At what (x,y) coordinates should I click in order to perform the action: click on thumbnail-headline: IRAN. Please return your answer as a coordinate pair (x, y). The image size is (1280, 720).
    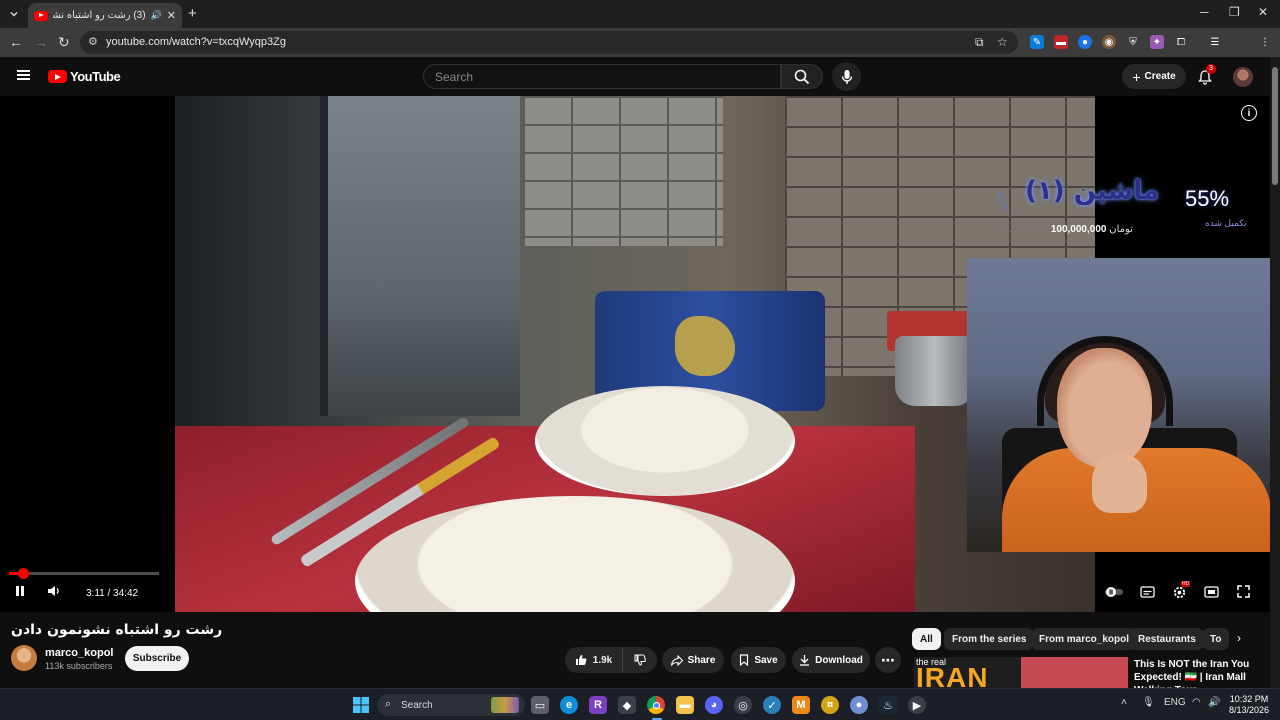
    Looking at the image, I should click on (952, 675).